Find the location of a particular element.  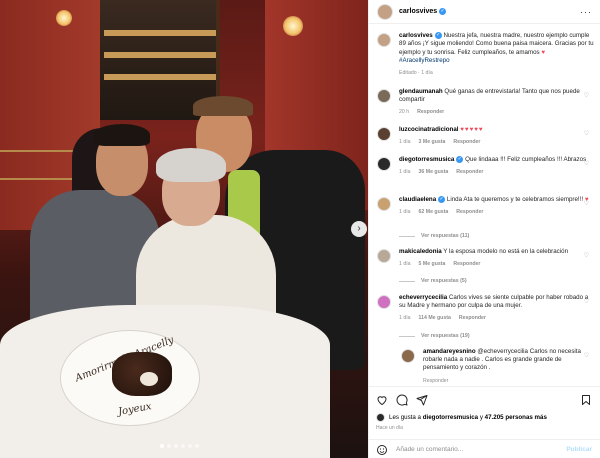

comment-username: claudiaelena is located at coordinates (417, 199).